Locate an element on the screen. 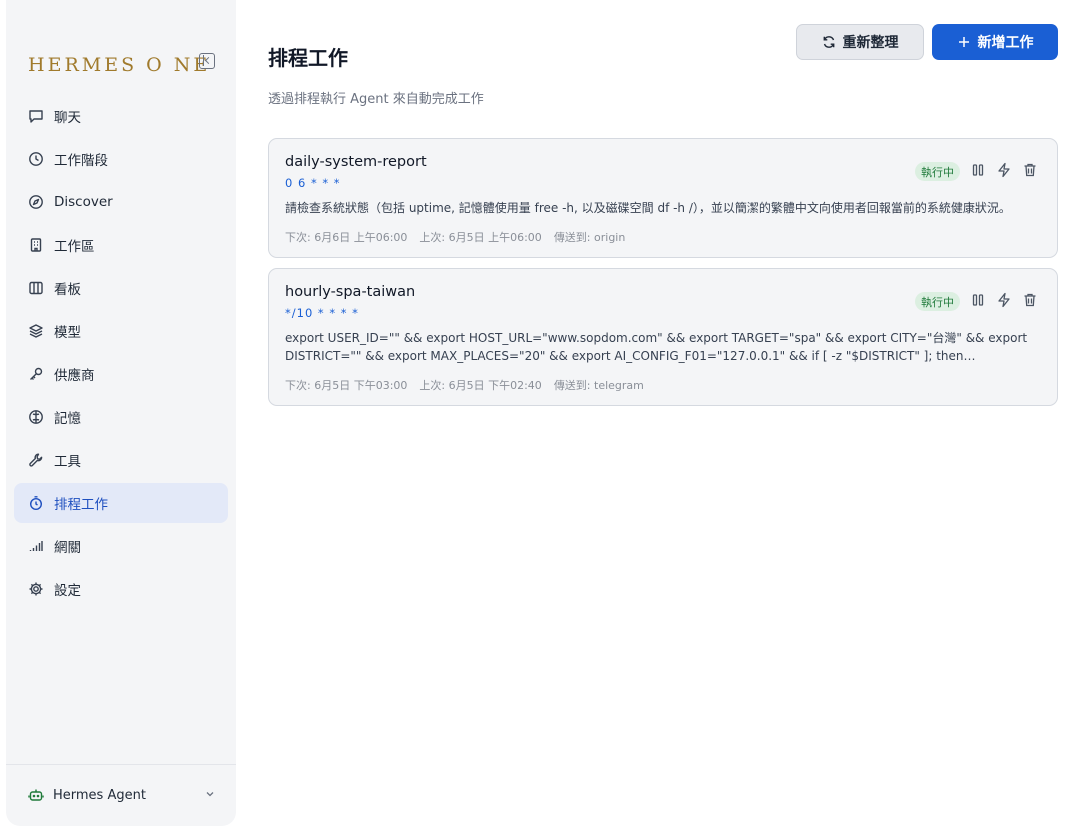  job-next-run: 下次: 6月5日 下午03:00 is located at coordinates (346, 385).